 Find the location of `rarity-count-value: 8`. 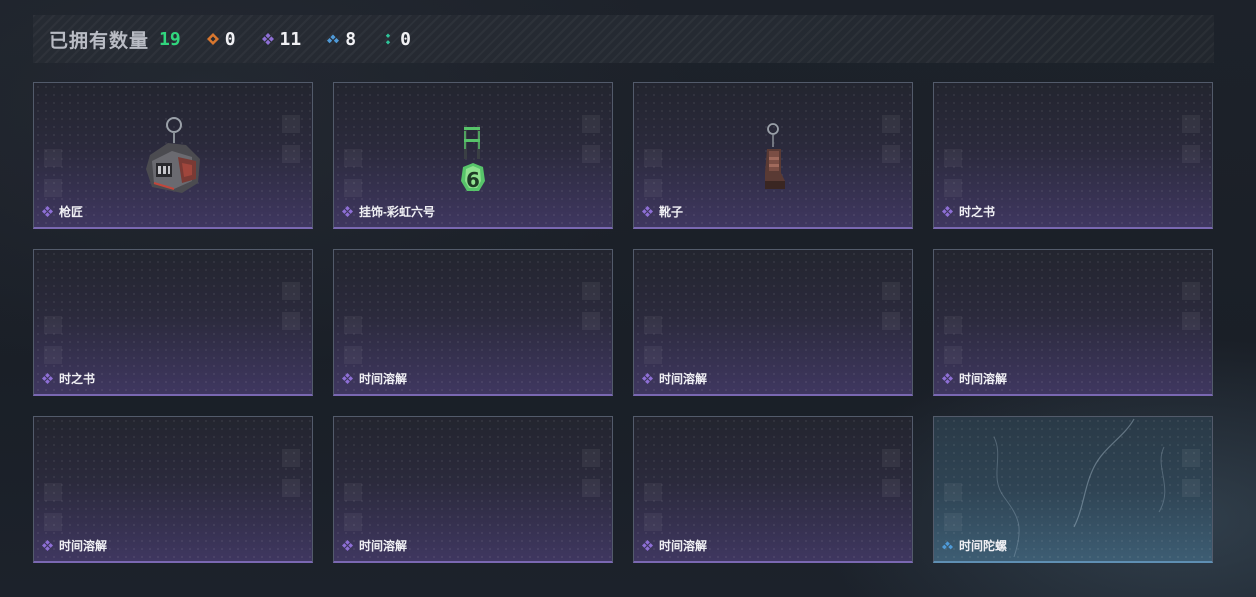

rarity-count-value: 8 is located at coordinates (351, 39).